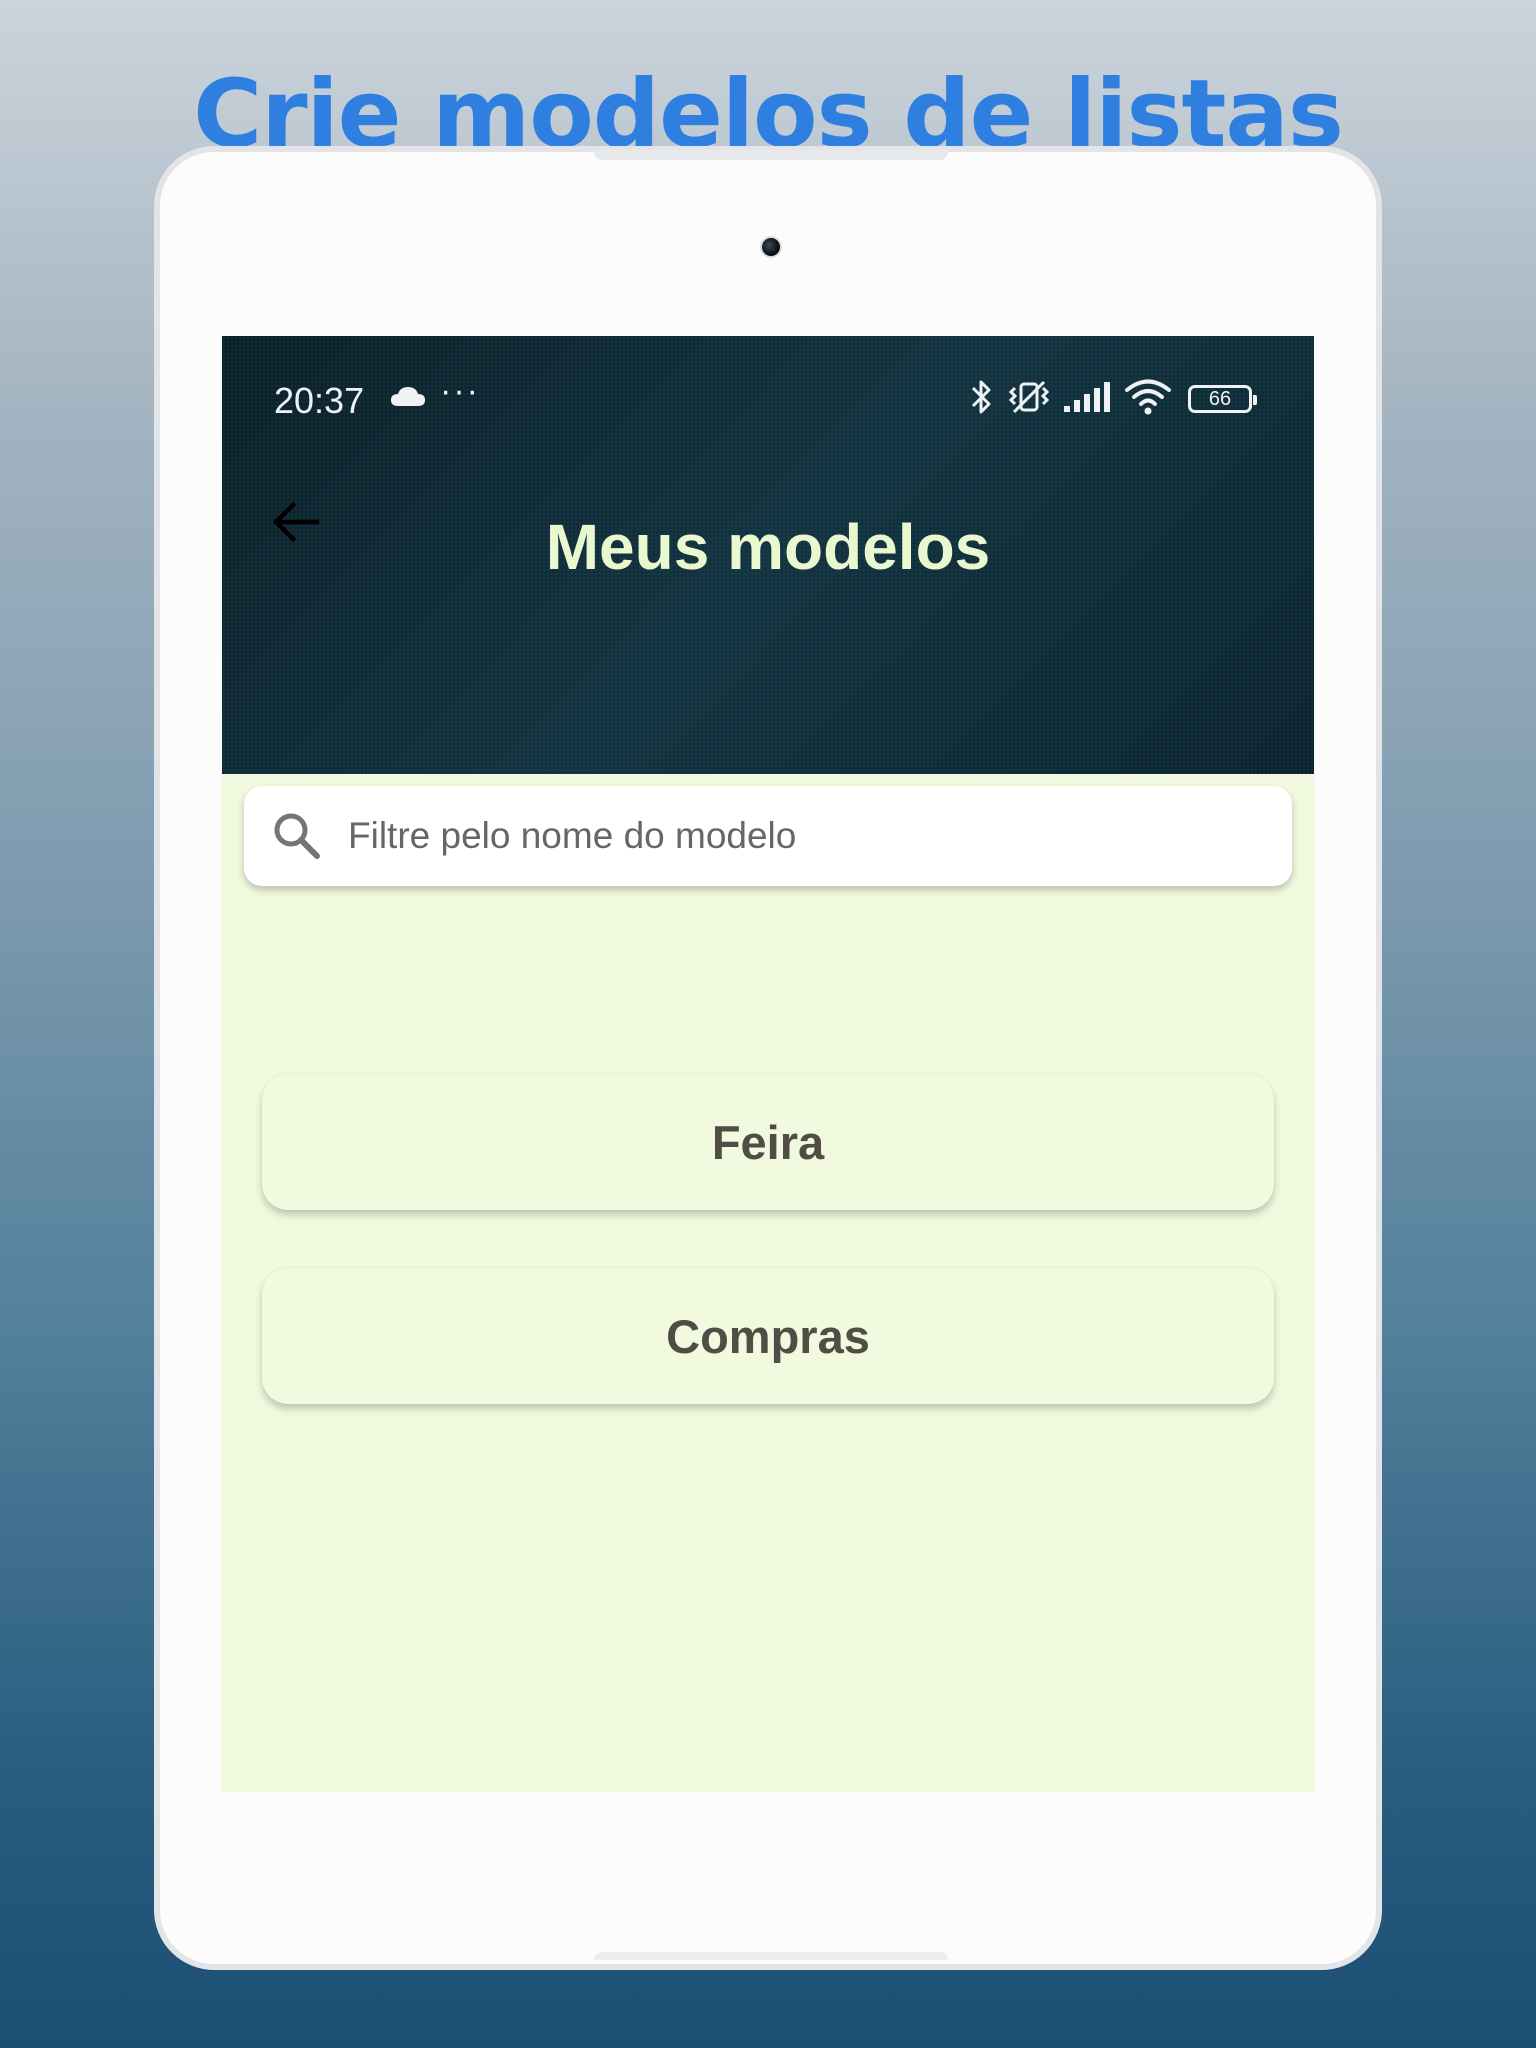  I want to click on page-title: Meus modelos, so click(768, 547).